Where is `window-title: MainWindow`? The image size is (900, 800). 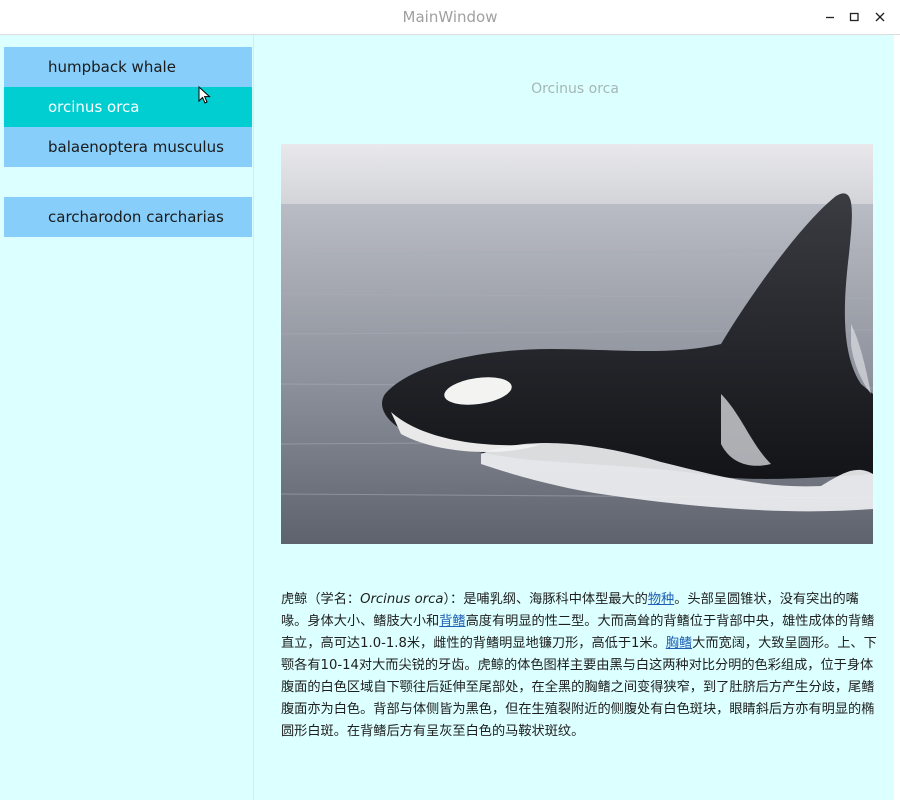
window-title: MainWindow is located at coordinates (450, 17).